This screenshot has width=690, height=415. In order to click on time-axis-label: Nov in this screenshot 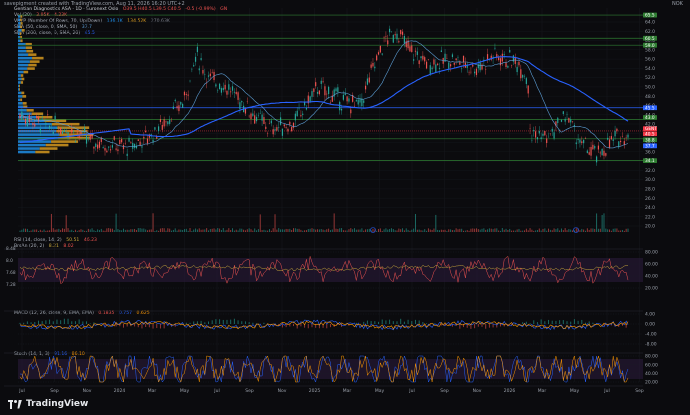, I will do `click(282, 391)`.